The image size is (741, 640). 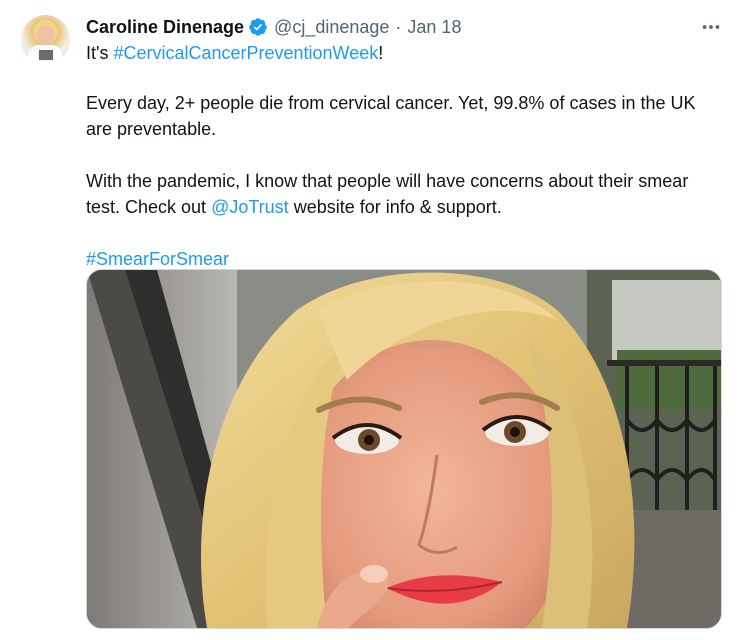 What do you see at coordinates (381, 53) in the screenshot?
I see `line1-suffix: !` at bounding box center [381, 53].